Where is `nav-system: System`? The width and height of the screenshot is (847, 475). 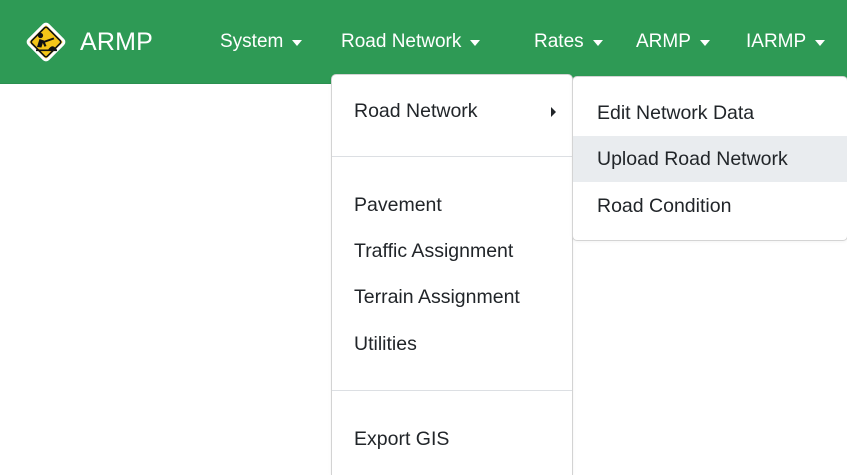
nav-system: System is located at coordinates (261, 42).